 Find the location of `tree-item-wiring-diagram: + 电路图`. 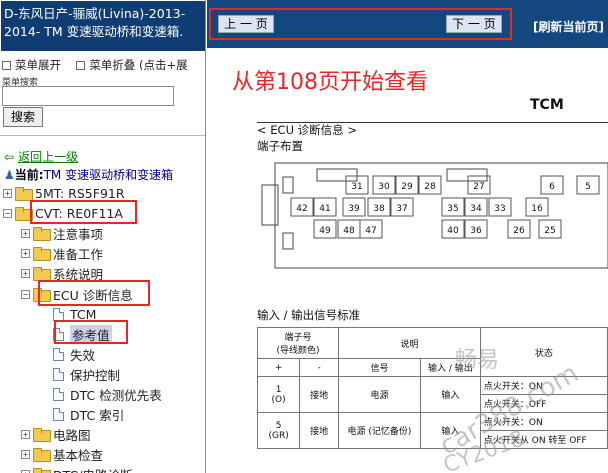

tree-item-wiring-diagram: + 电路图 is located at coordinates (56, 434).